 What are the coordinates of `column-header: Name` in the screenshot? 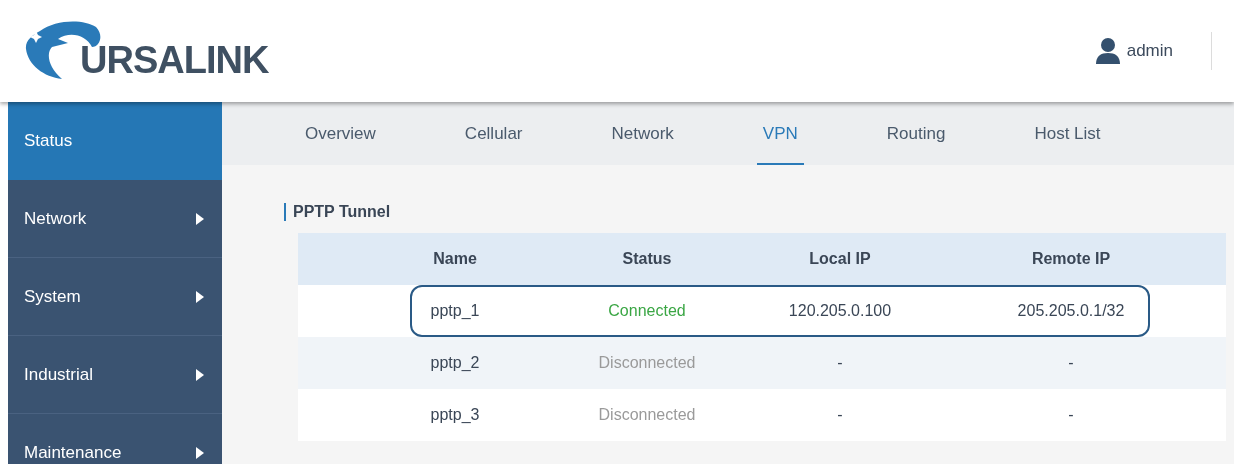 It's located at (455, 259).